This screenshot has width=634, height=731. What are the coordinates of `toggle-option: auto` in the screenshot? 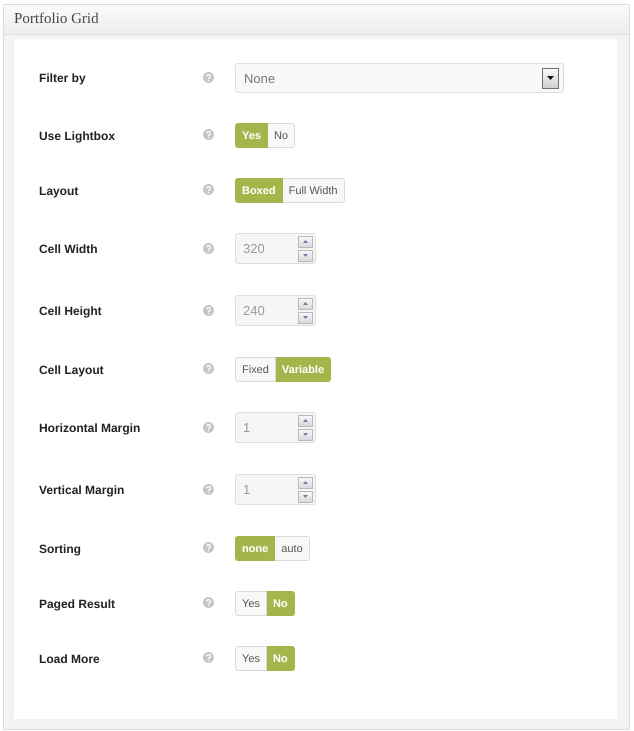 It's located at (292, 548).